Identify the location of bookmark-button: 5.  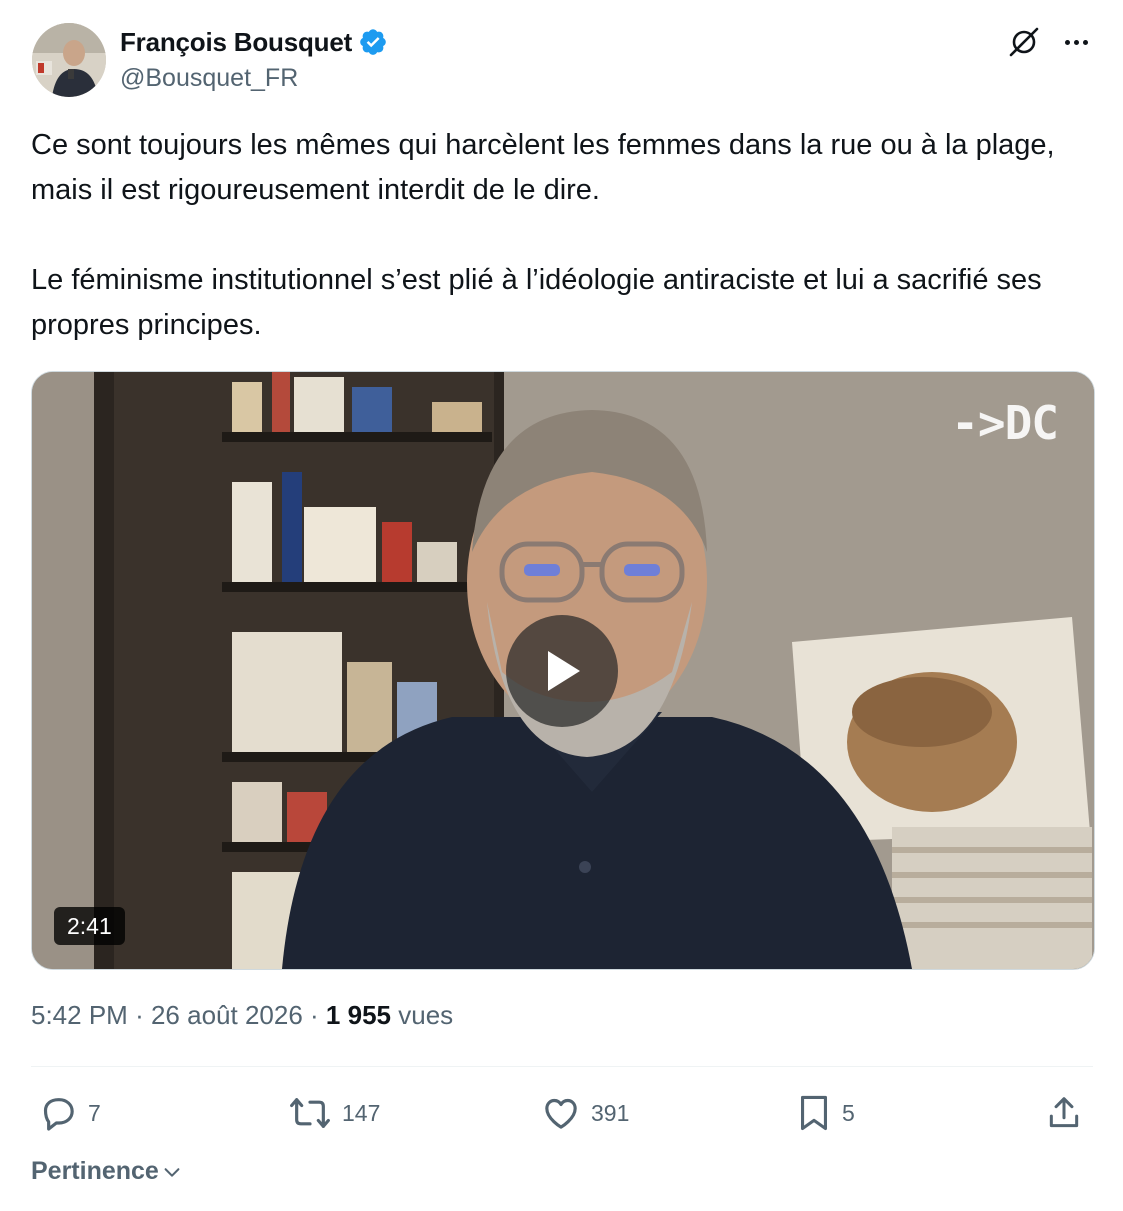
(825, 1113).